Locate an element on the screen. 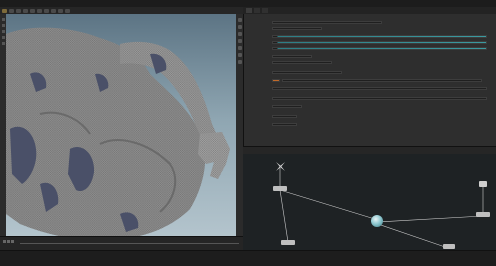 The width and height of the screenshot is (496, 266). playback-controls is located at coordinates (8, 241).